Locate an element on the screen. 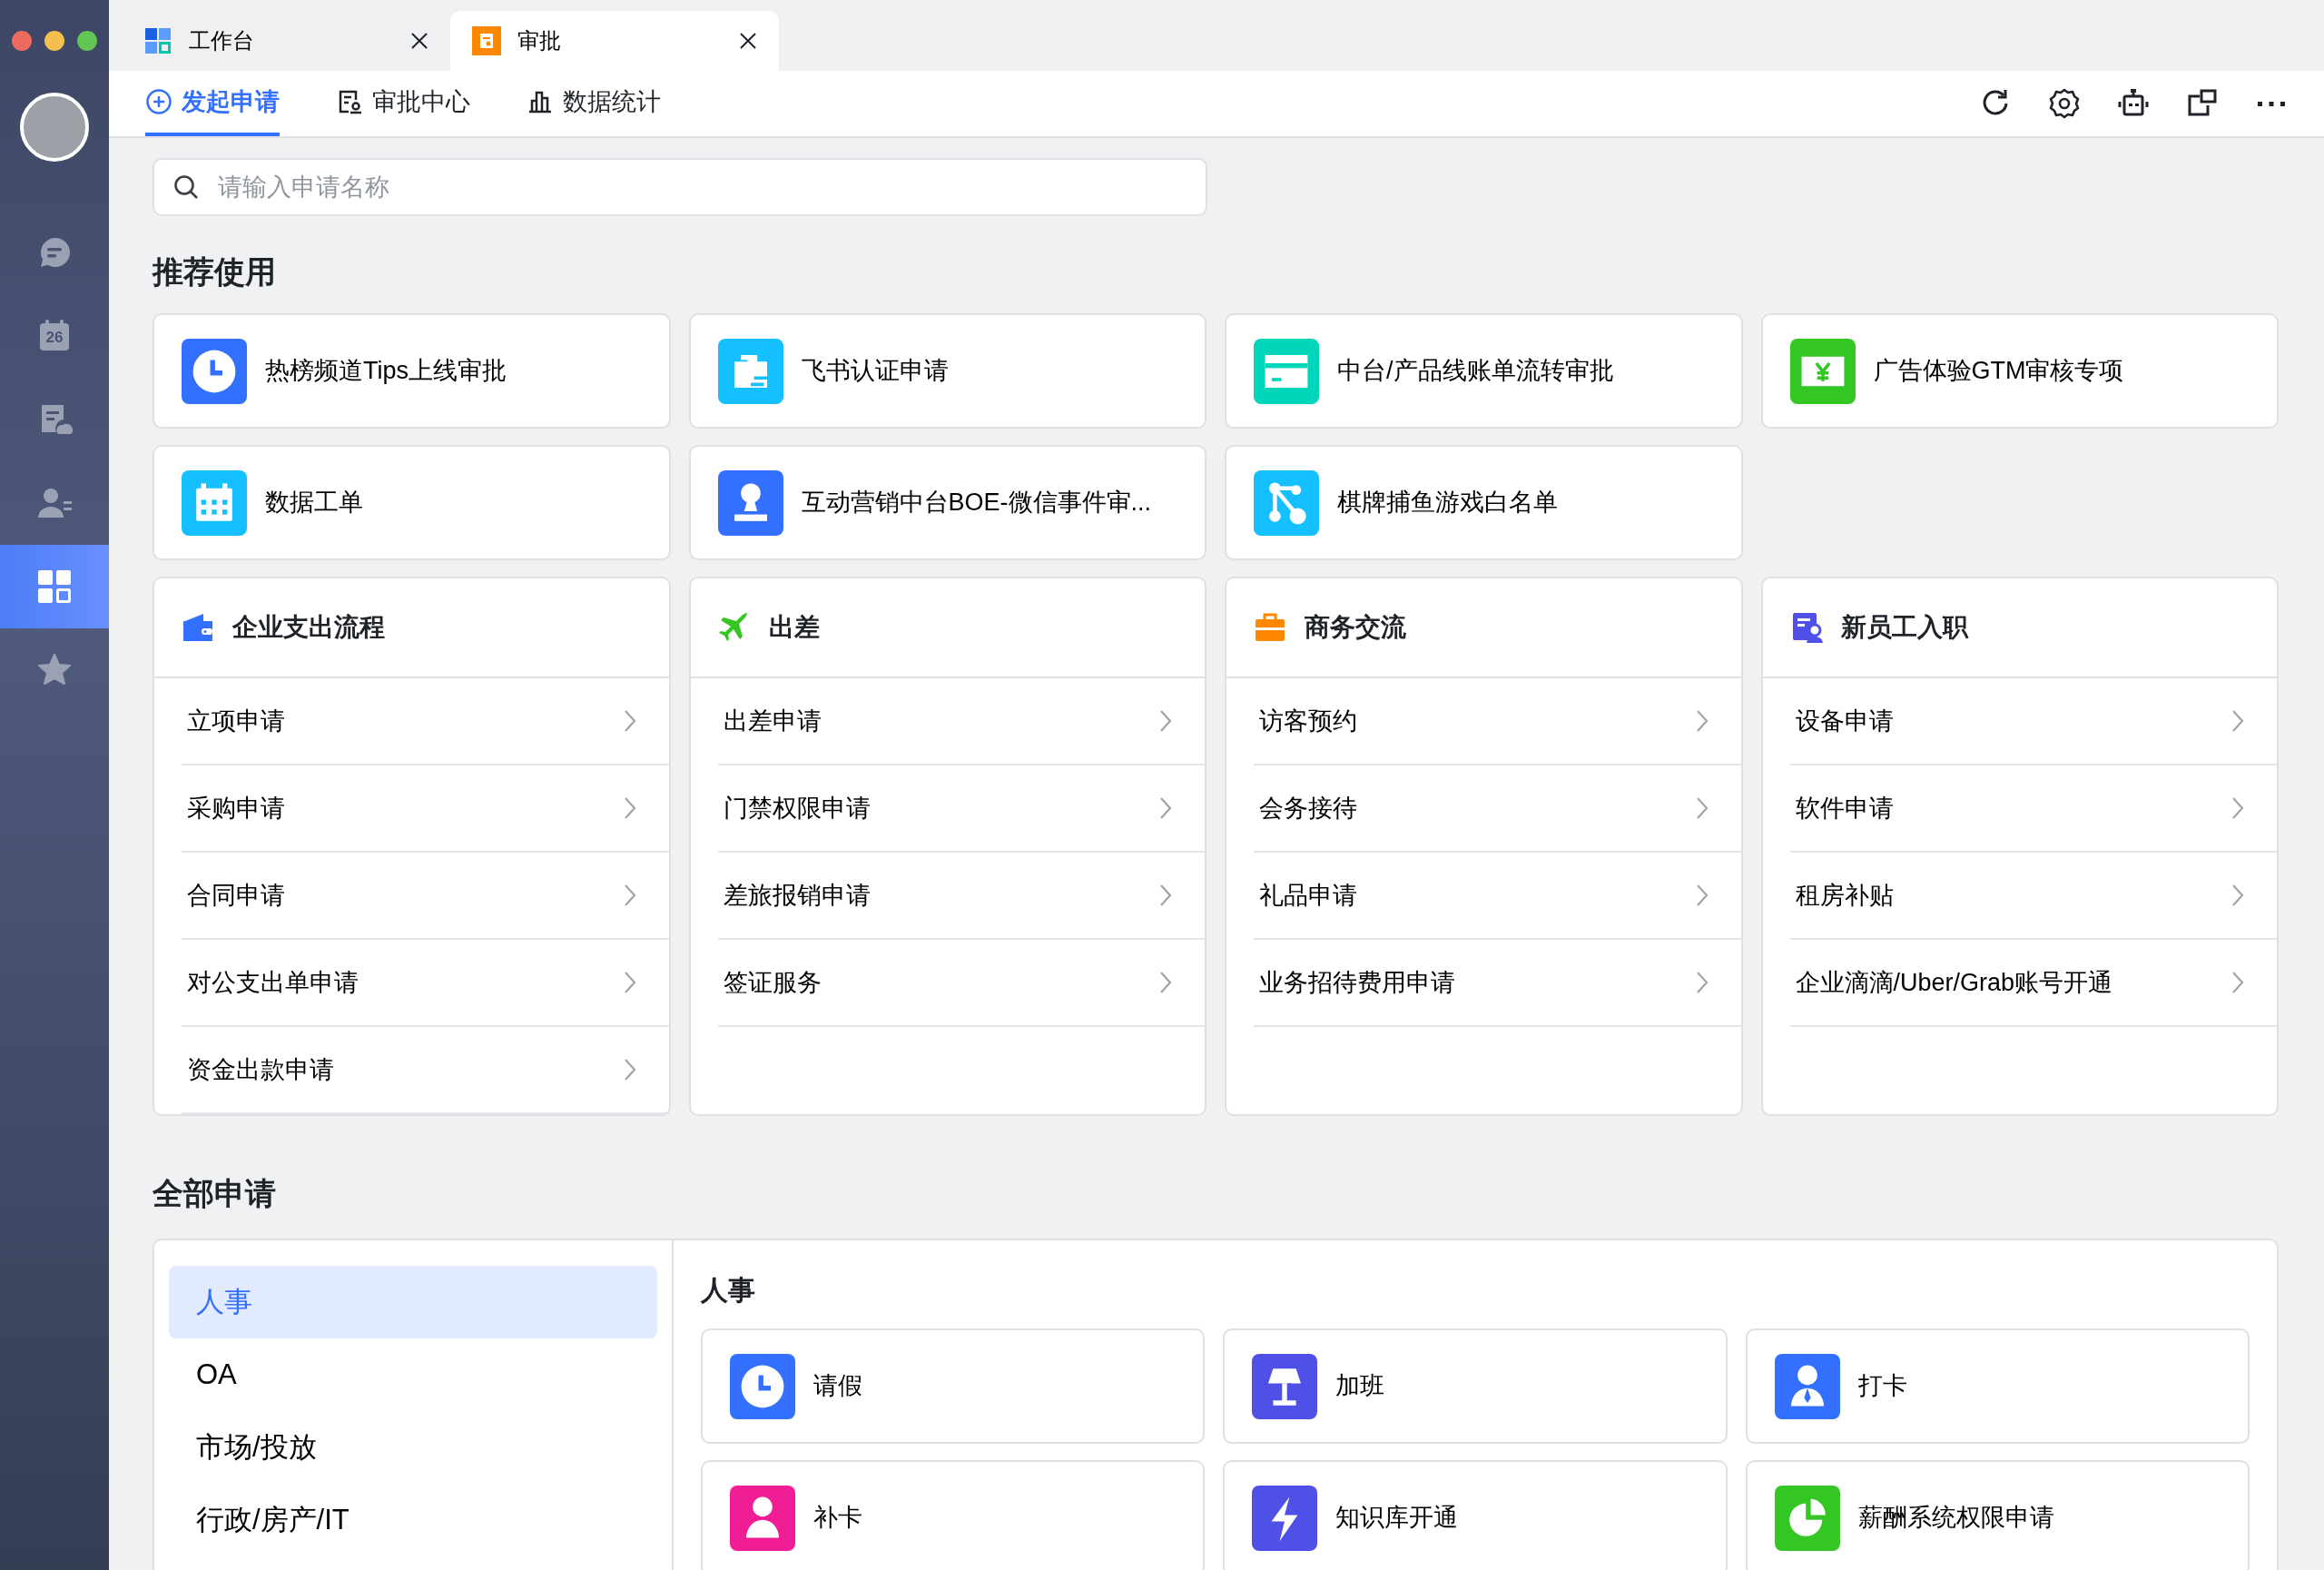 The width and height of the screenshot is (2324, 1570). form-link: 差旅报销申请 is located at coordinates (961, 897).